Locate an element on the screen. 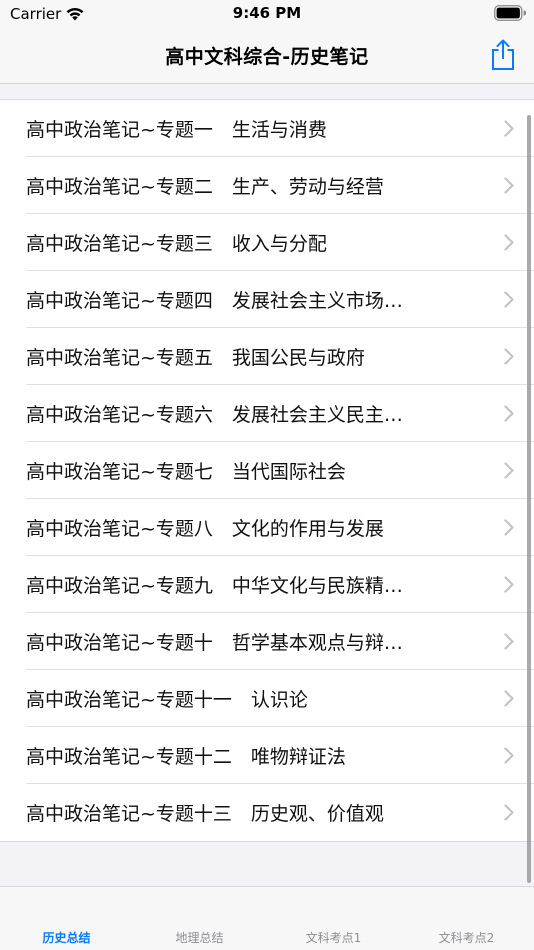 The width and height of the screenshot is (534, 950). share-button is located at coordinates (503, 55).